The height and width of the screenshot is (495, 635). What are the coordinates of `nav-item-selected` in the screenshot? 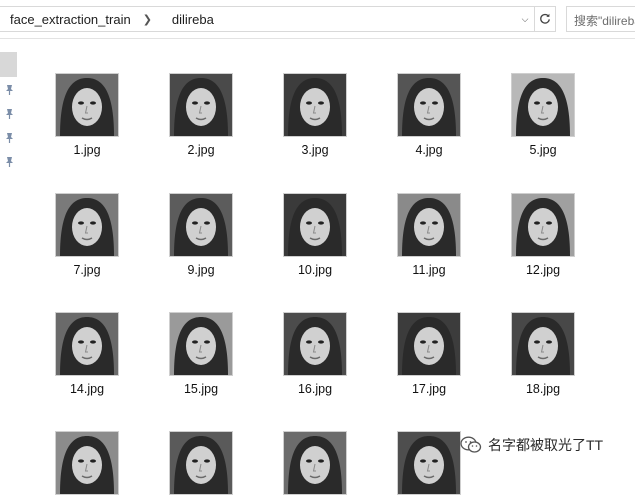 It's located at (8, 64).